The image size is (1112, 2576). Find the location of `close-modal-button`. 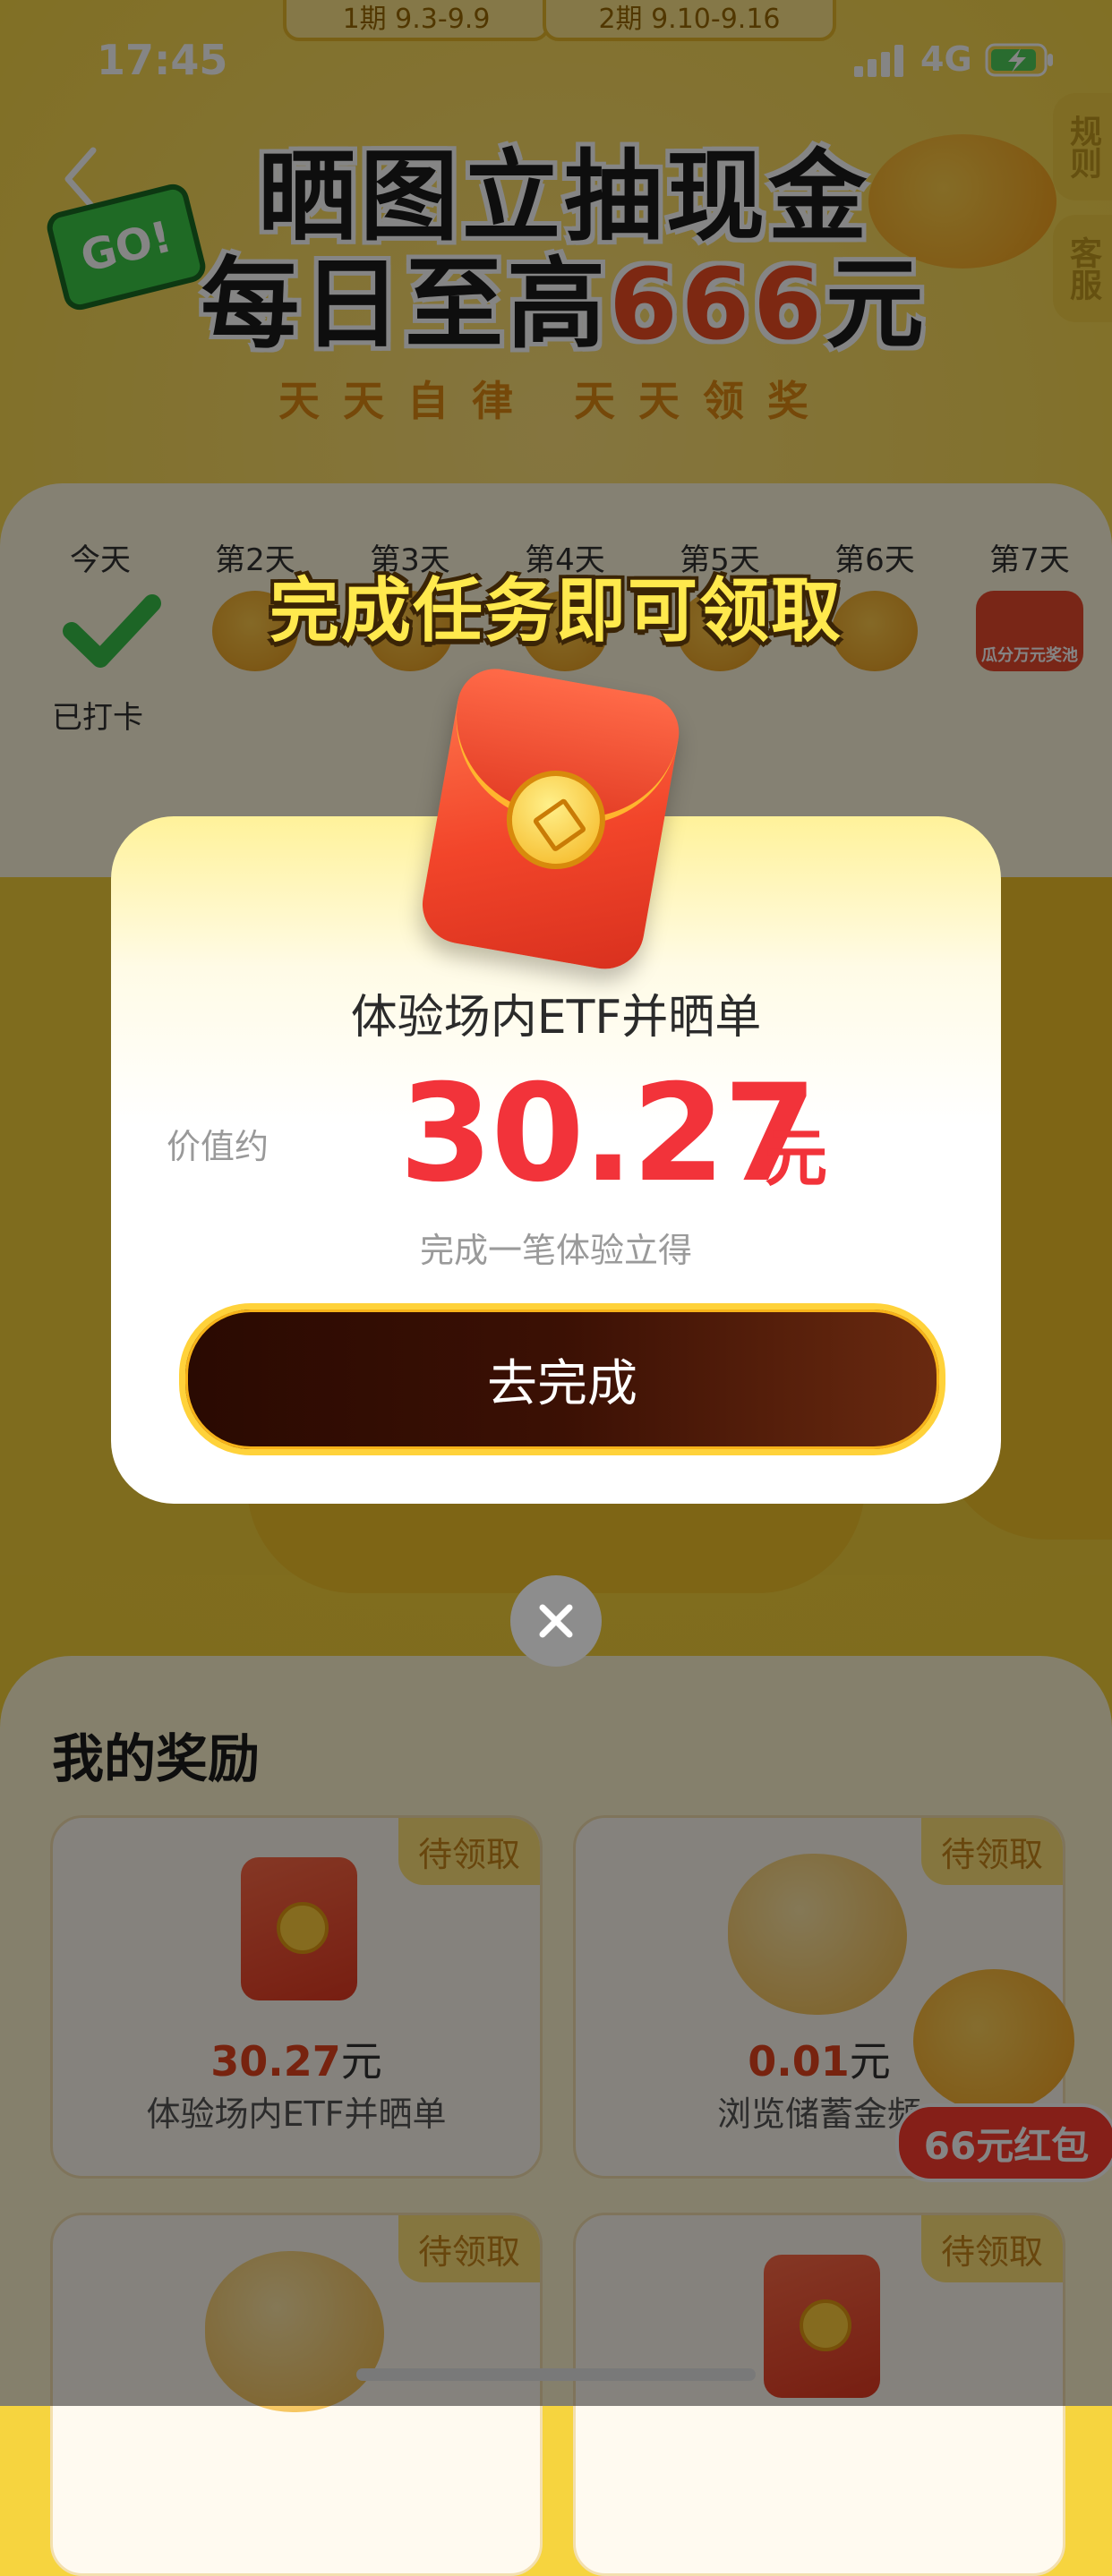

close-modal-button is located at coordinates (556, 1621).